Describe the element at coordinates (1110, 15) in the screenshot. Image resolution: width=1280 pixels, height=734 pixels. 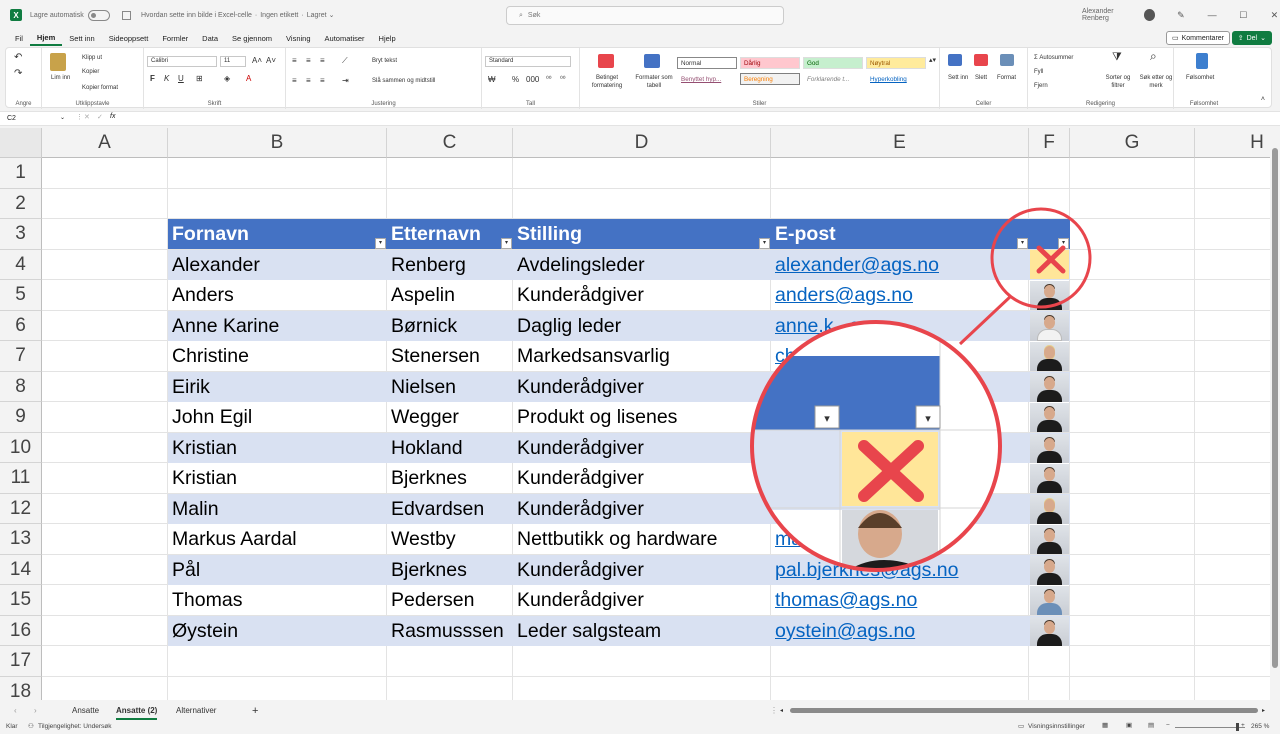
I see `user-name: Alexander Renberg` at that location.